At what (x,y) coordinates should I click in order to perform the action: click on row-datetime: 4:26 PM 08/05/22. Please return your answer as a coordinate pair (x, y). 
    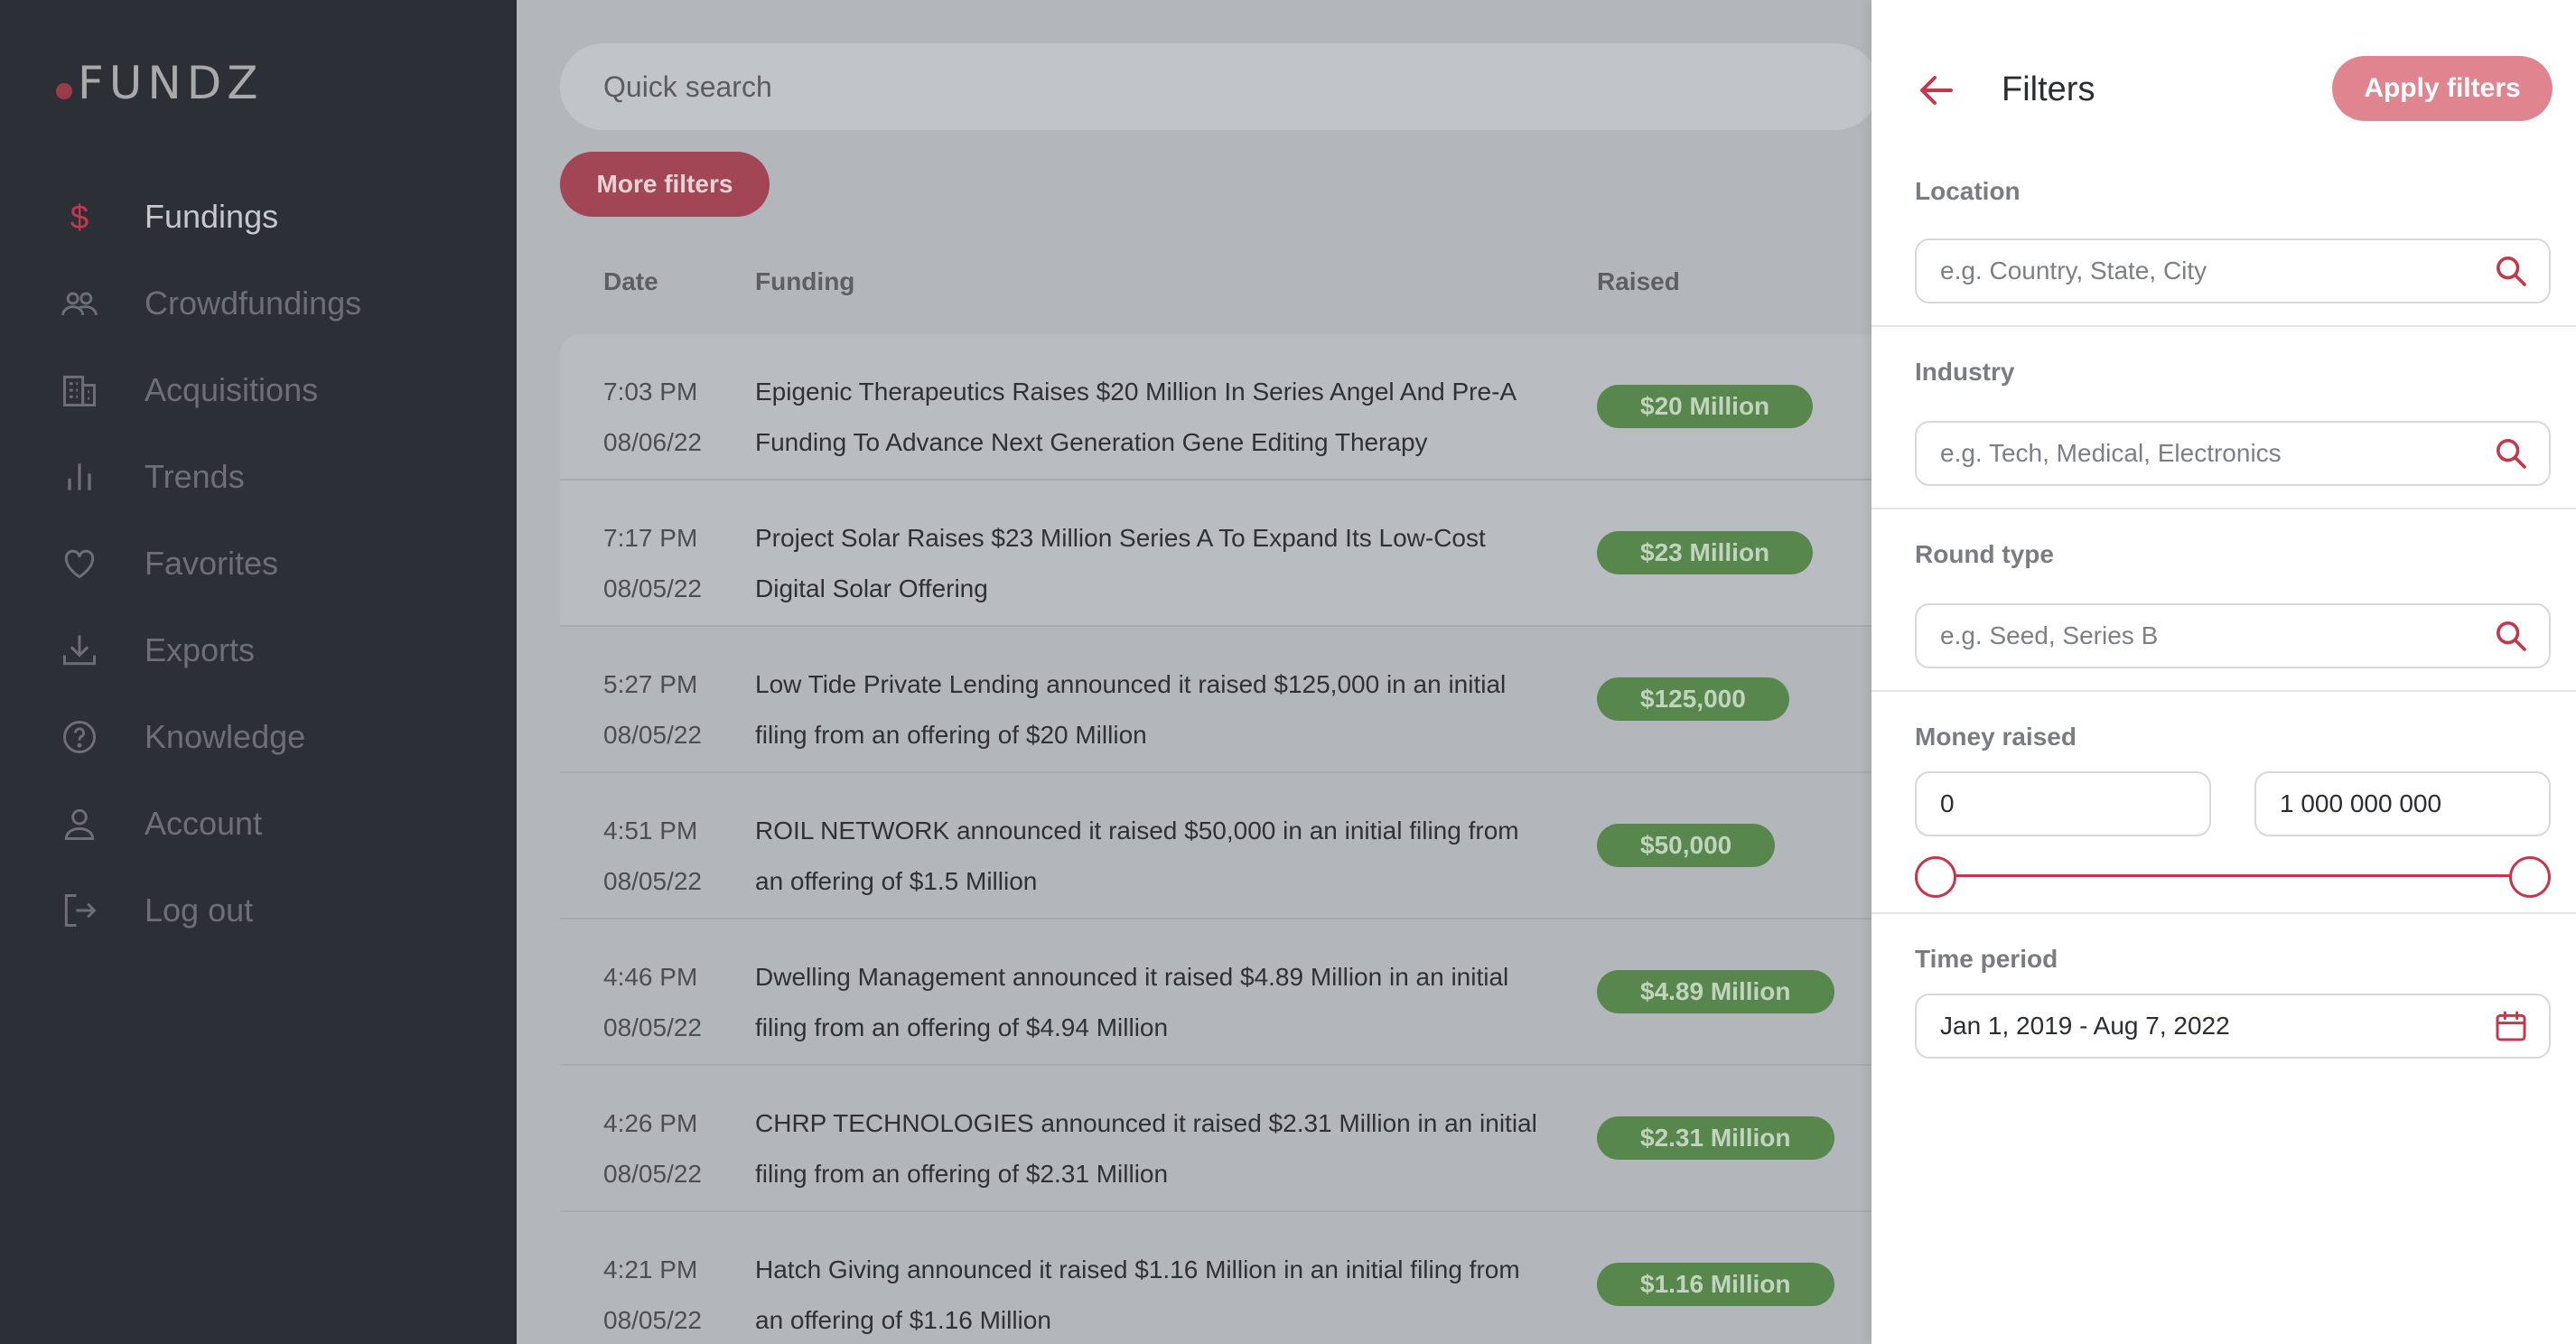
    Looking at the image, I should click on (652, 1148).